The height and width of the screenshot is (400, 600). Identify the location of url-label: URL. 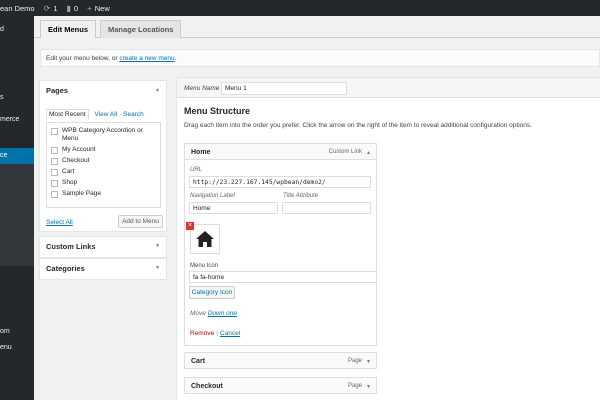
(196, 170).